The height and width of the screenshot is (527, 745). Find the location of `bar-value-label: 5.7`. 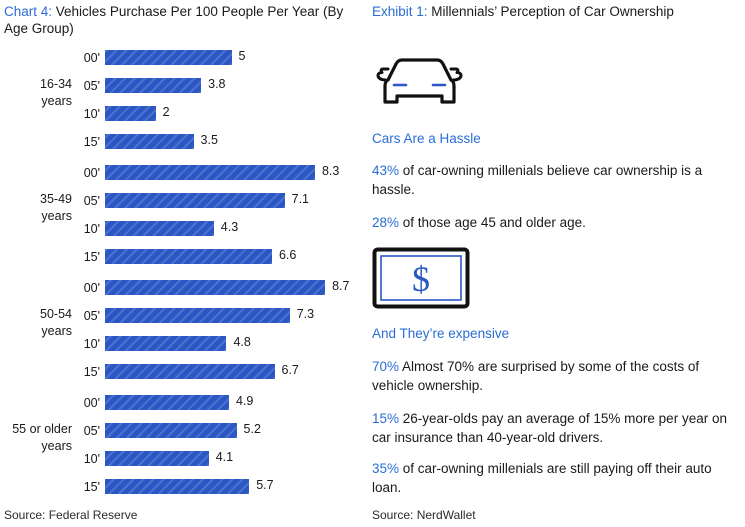

bar-value-label: 5.7 is located at coordinates (265, 485).